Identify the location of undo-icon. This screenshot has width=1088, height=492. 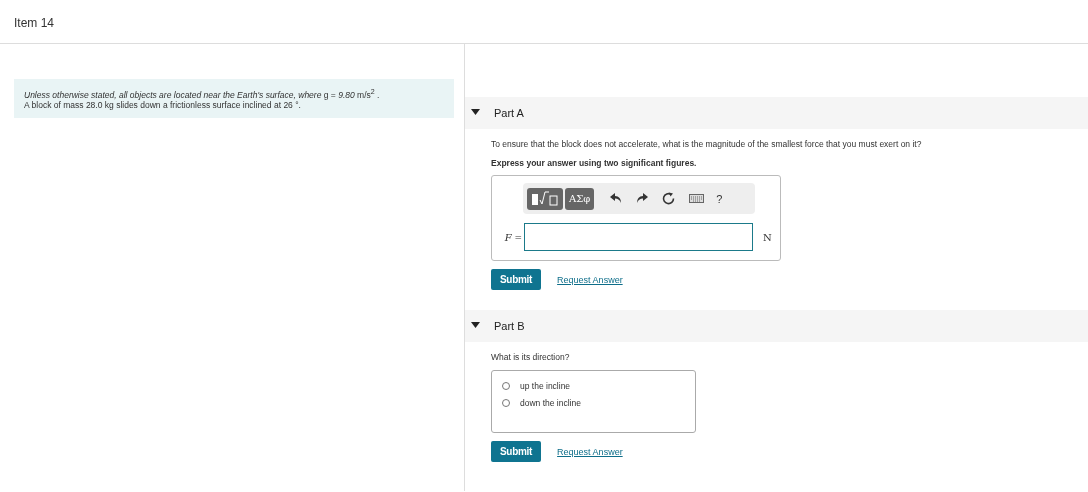
(616, 198).